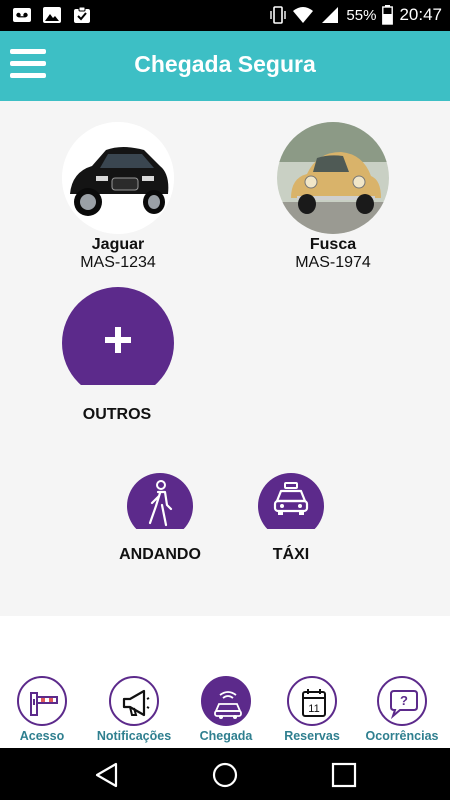  I want to click on nav-item-notificacoes: Notificações, so click(134, 709).